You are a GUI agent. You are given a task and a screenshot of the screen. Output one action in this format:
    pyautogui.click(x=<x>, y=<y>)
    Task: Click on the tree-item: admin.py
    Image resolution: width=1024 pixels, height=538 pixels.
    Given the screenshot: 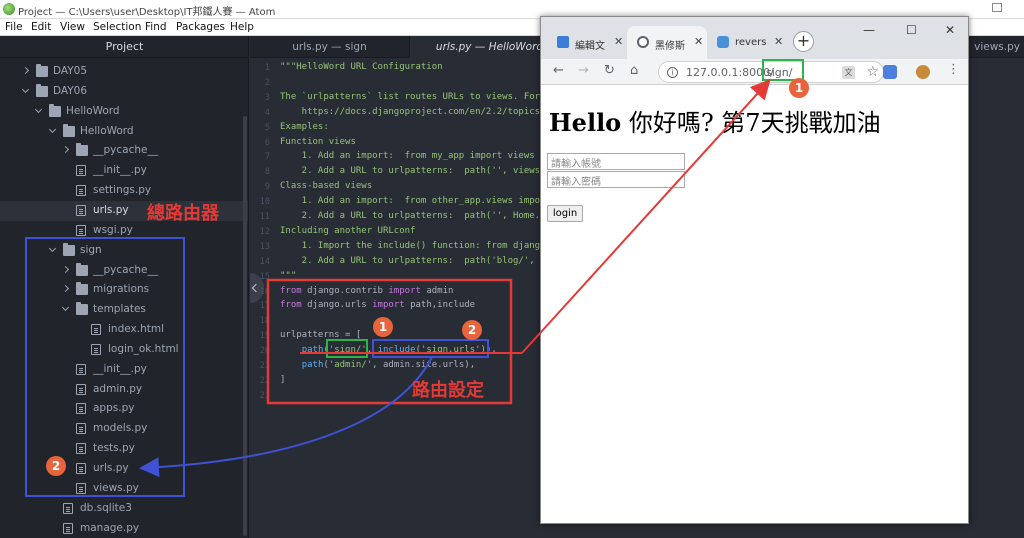 What is the action you would take?
    pyautogui.click(x=124, y=390)
    